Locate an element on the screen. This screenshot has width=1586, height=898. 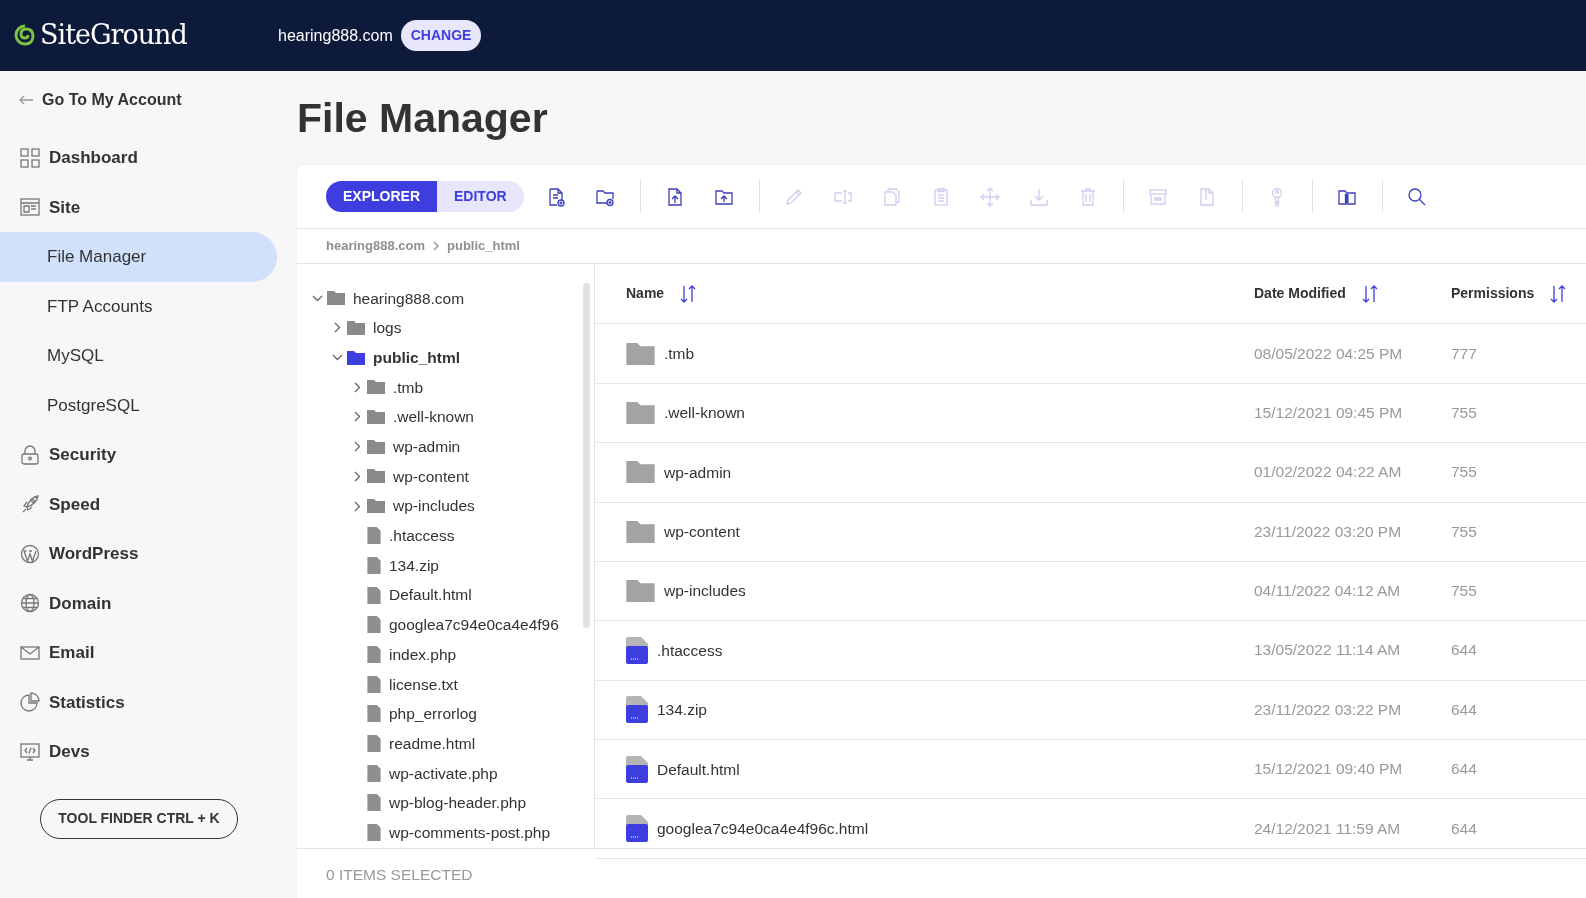
folder-upload-icon is located at coordinates (724, 197).